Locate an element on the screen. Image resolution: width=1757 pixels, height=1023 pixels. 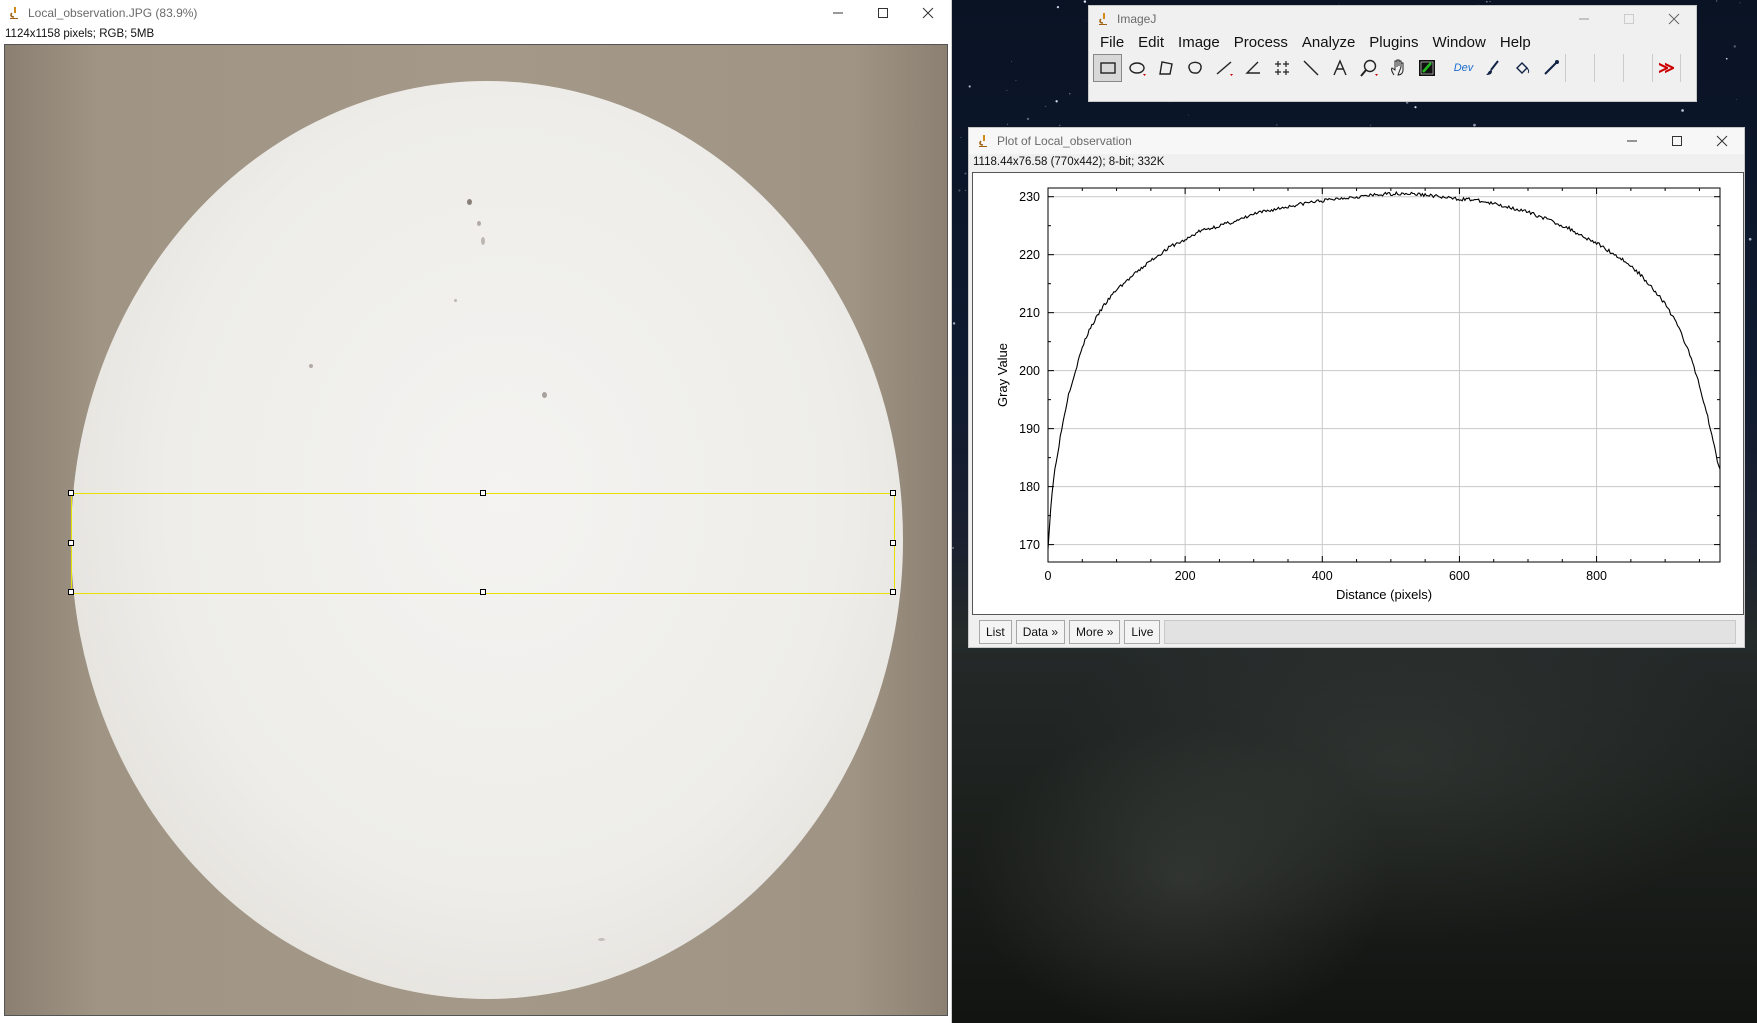
color-picker-tool-button is located at coordinates (1426, 68).